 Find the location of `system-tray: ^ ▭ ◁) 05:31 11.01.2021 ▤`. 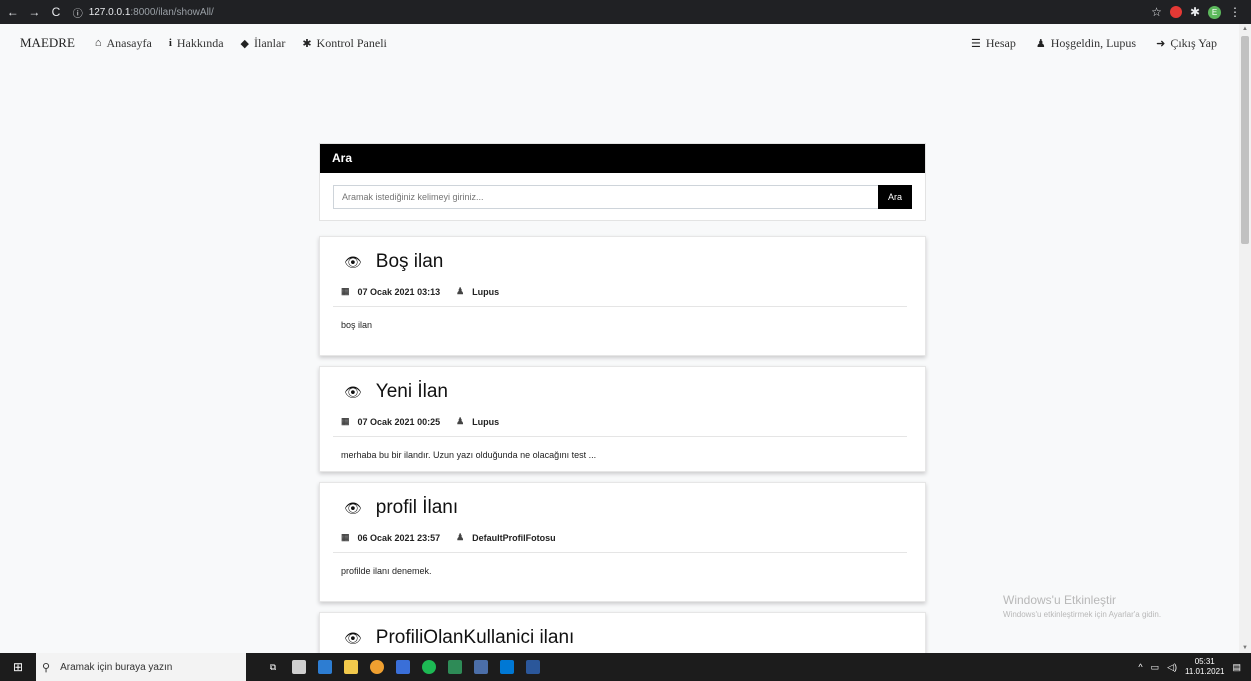

system-tray: ^ ▭ ◁) 05:31 11.01.2021 ▤ is located at coordinates (1189, 667).